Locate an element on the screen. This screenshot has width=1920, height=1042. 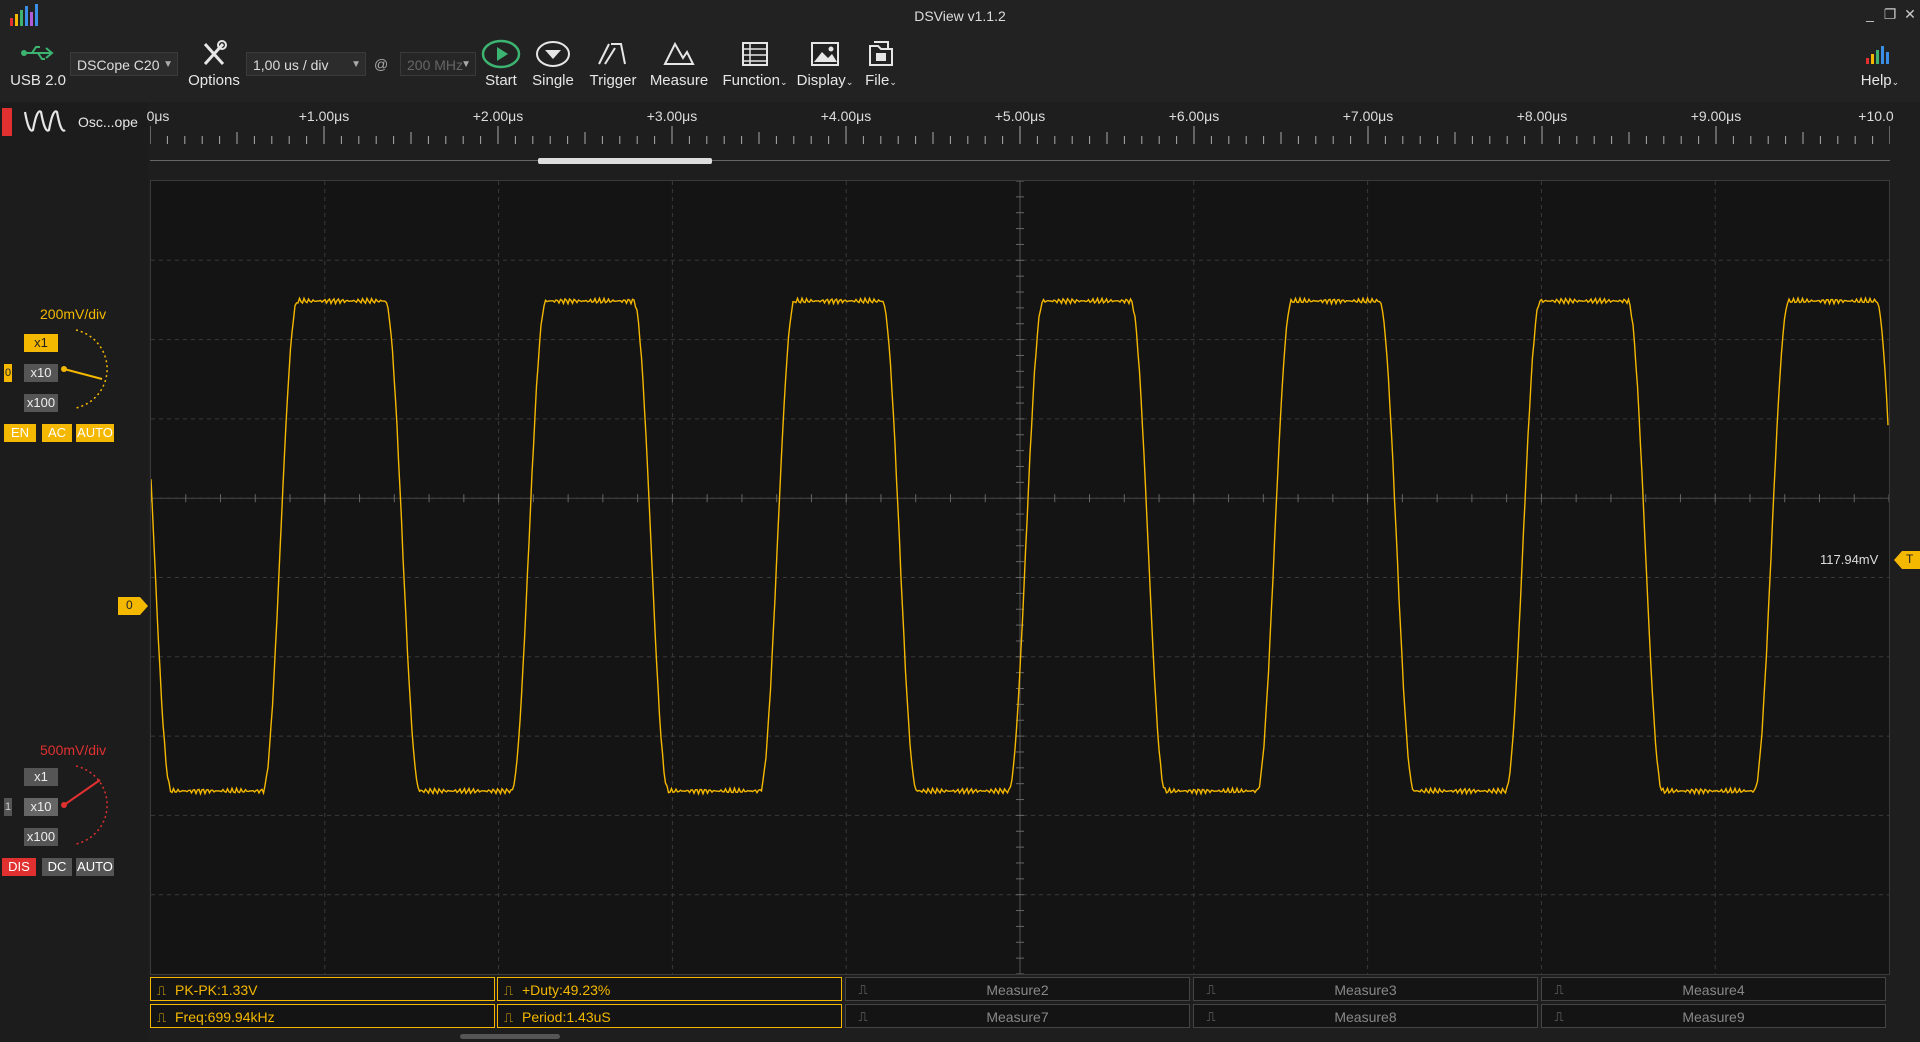
measure-icon is located at coordinates (679, 55).